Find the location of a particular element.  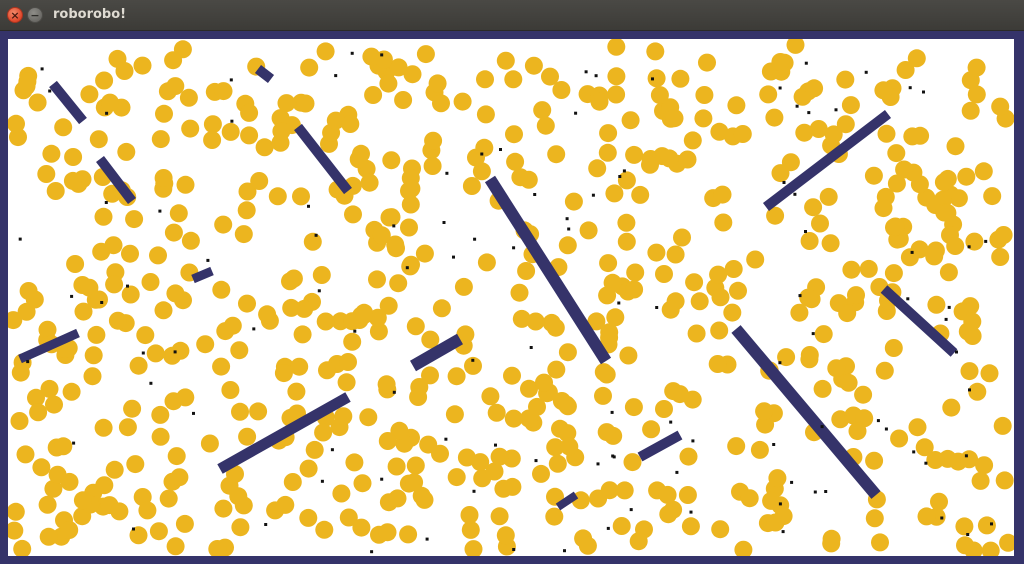

close-button: × is located at coordinates (15, 15).